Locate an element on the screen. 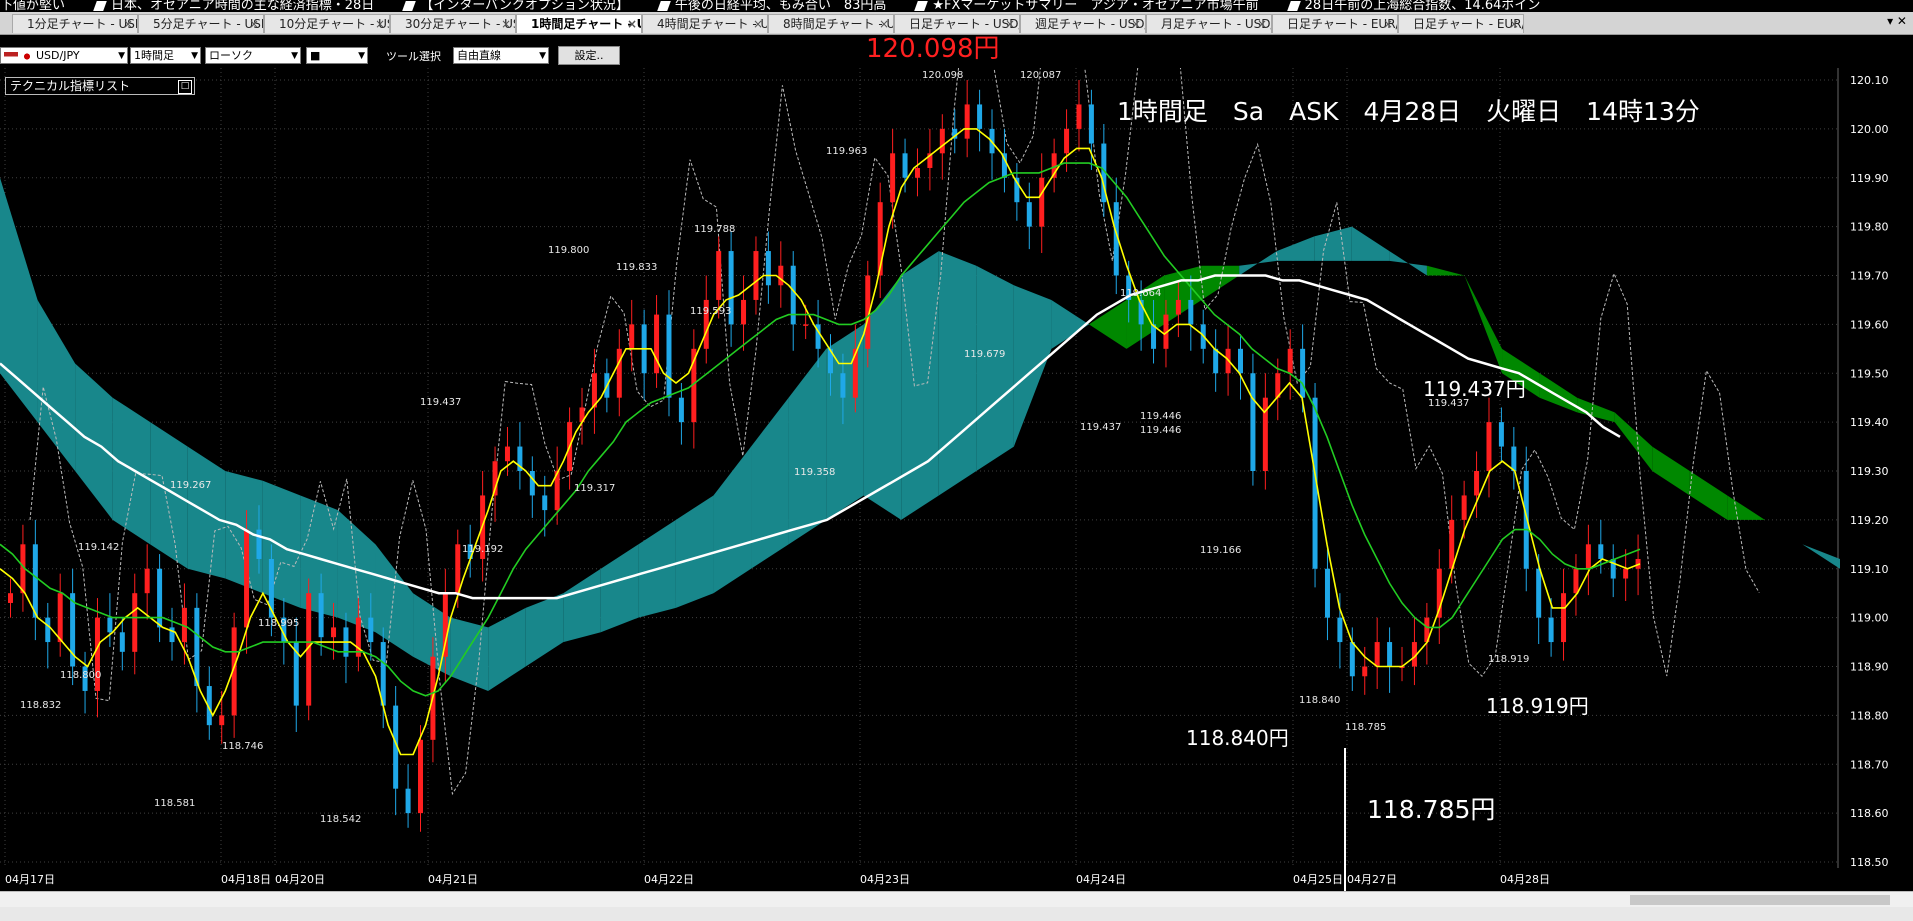 This screenshot has height=921, width=1913. settings-button: 設定.. is located at coordinates (589, 55).